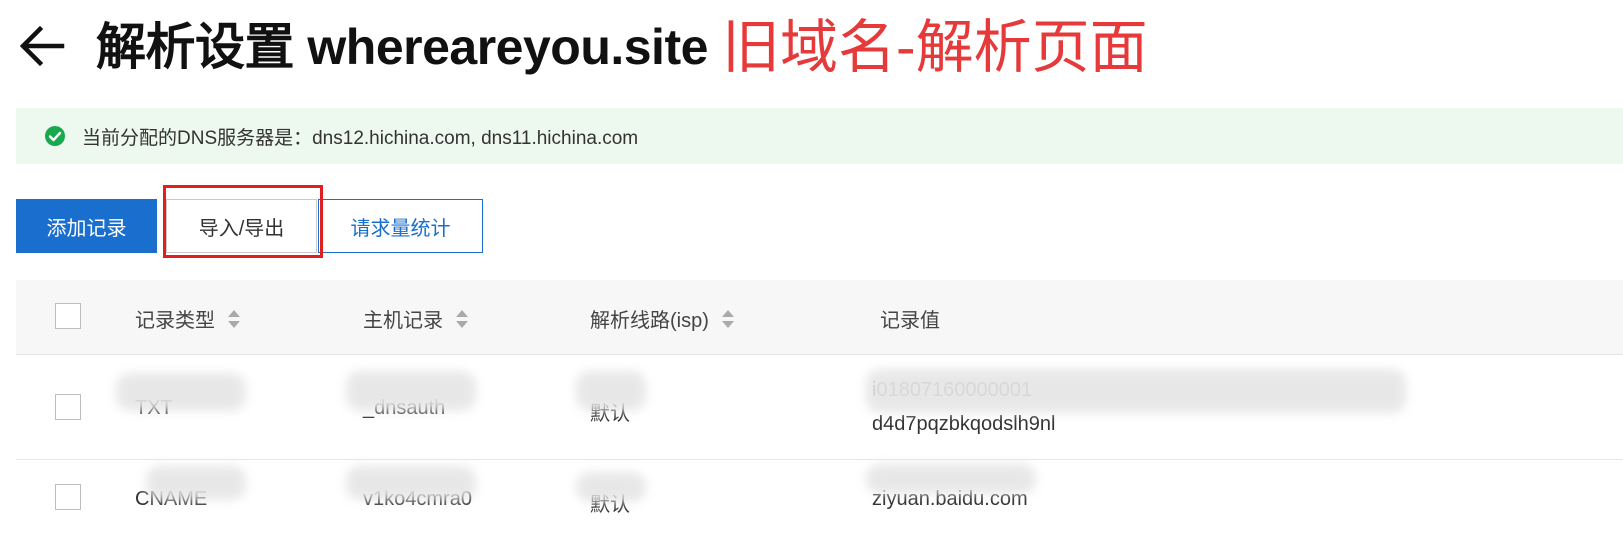 The height and width of the screenshot is (542, 1623). I want to click on add-record-button: 添加记录, so click(86, 226).